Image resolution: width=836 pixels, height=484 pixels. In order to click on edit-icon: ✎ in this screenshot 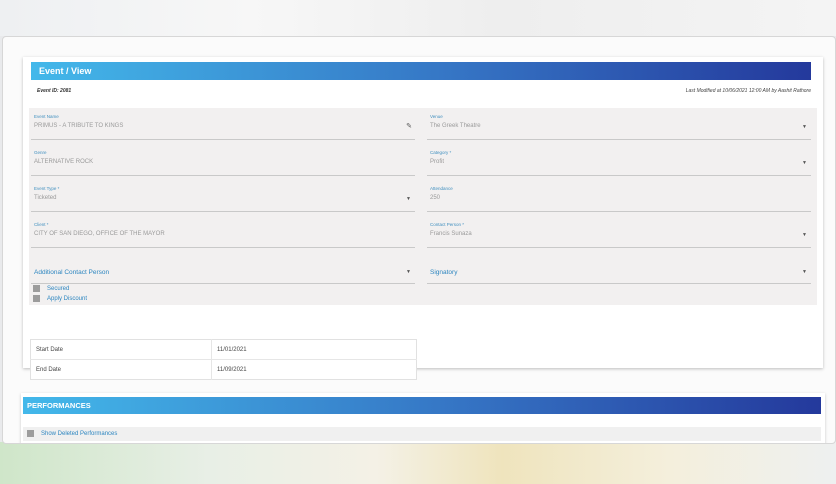, I will do `click(409, 126)`.